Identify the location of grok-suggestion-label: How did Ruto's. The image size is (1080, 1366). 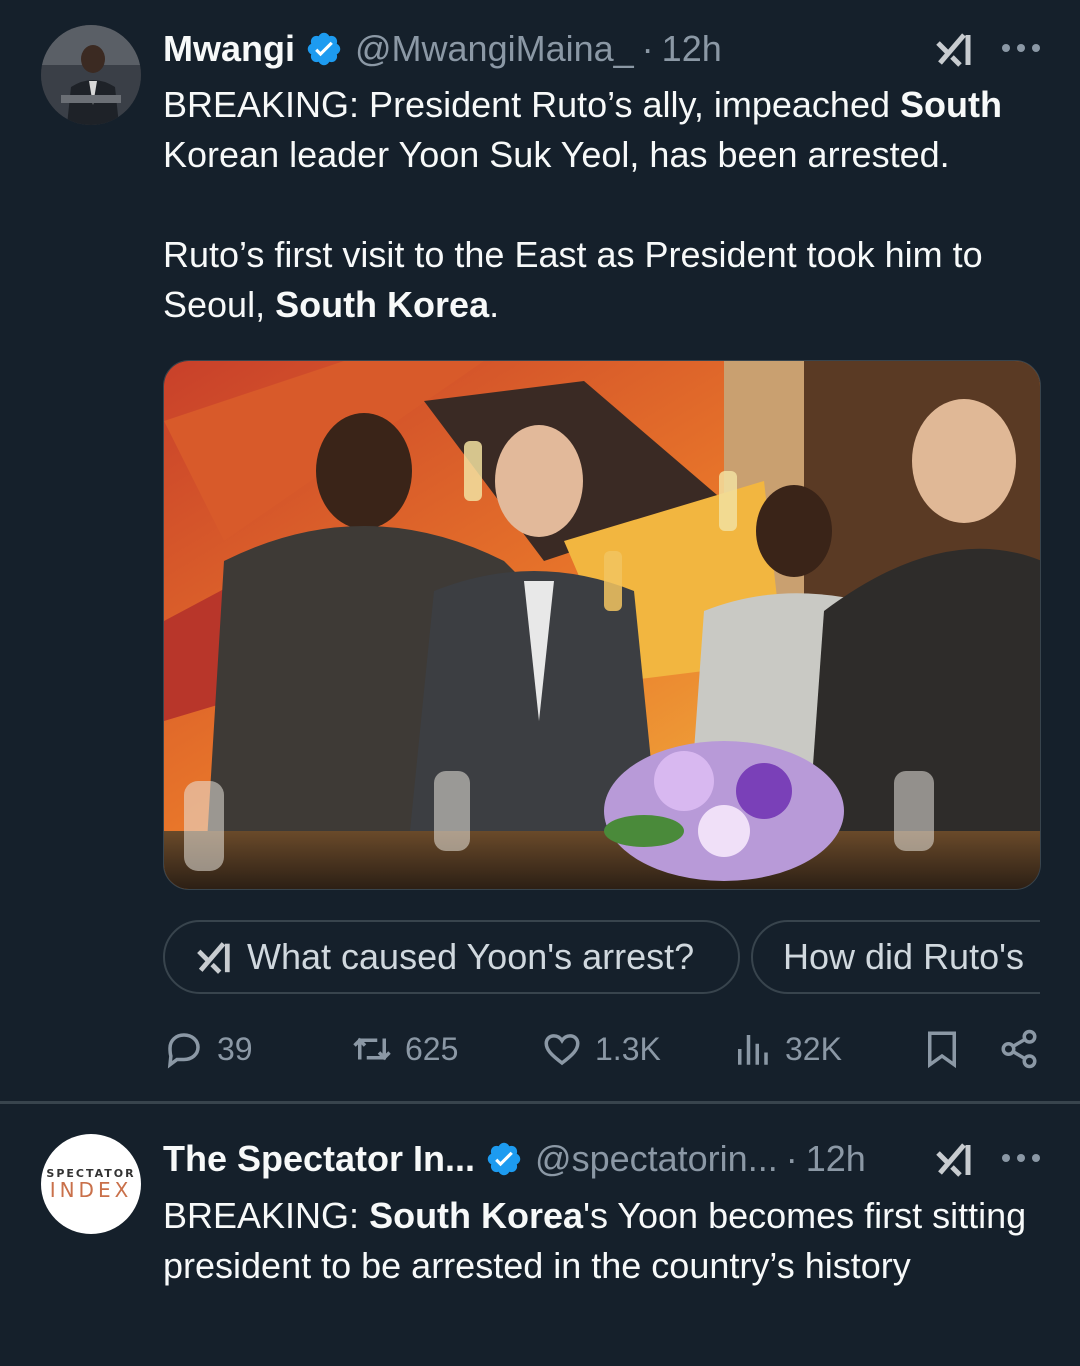
(903, 956).